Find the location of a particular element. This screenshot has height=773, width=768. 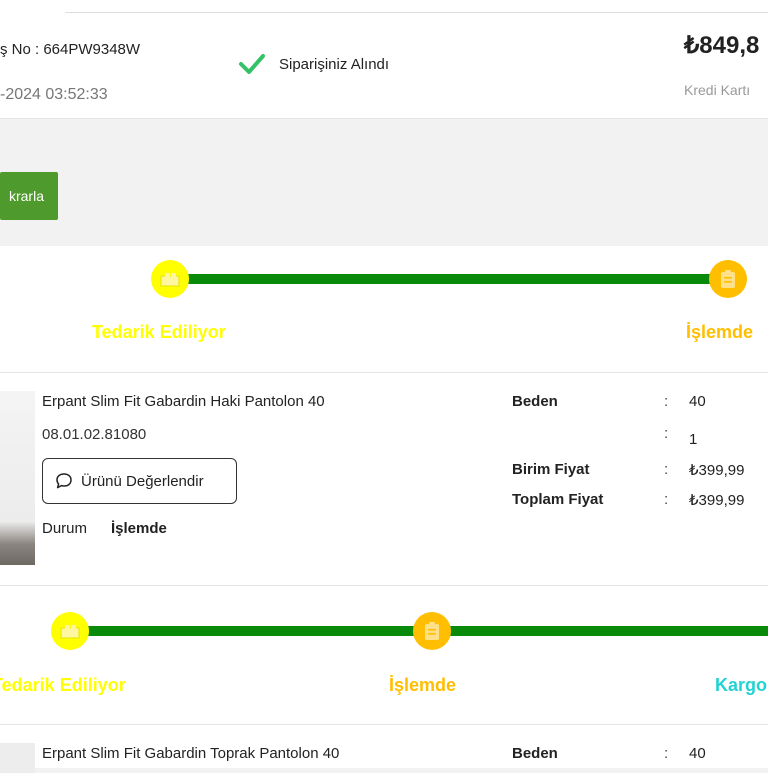

order-status: Siparişiniz Alındı is located at coordinates (334, 64).